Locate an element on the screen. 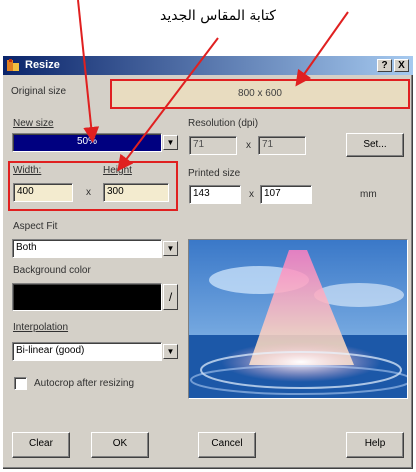  printed-size-separator: x is located at coordinates (251, 194).